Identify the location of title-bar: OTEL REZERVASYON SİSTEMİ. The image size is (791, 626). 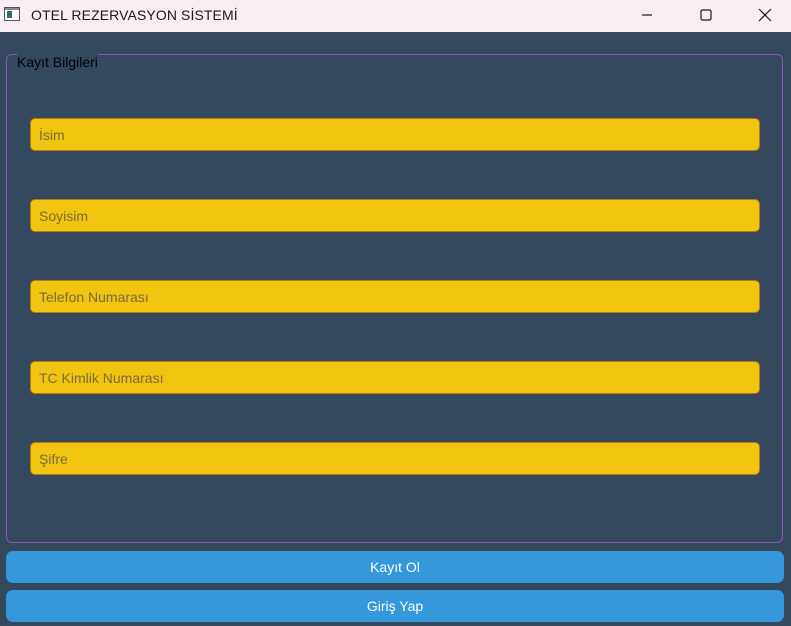
(395, 16).